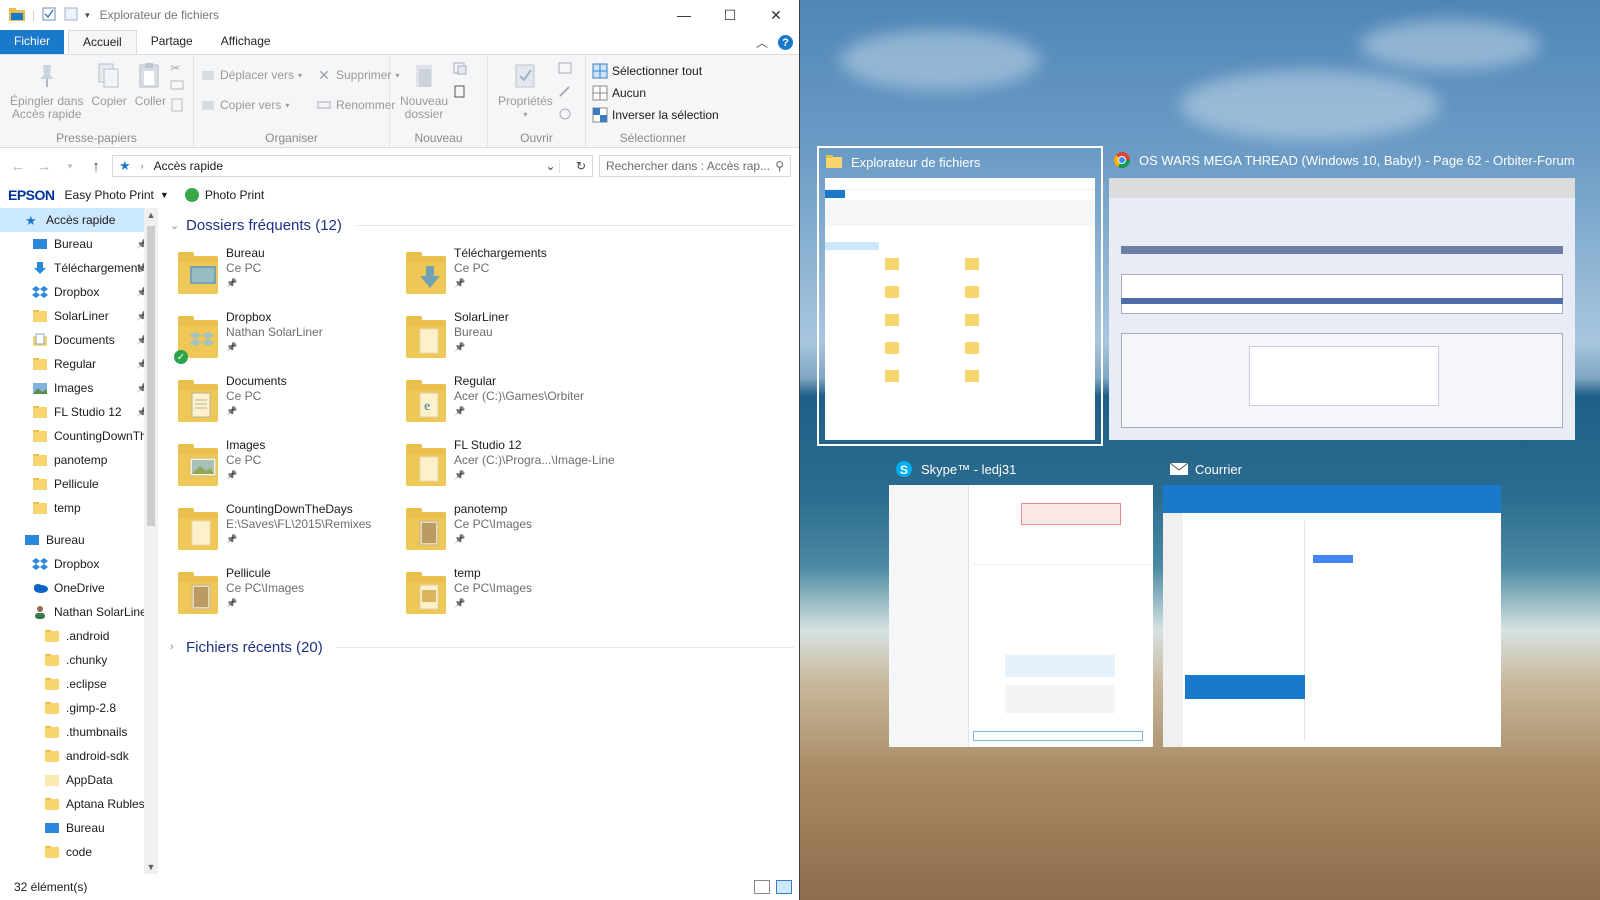 The width and height of the screenshot is (1600, 900). I want to click on nav-item: .chunky, so click(79, 660).